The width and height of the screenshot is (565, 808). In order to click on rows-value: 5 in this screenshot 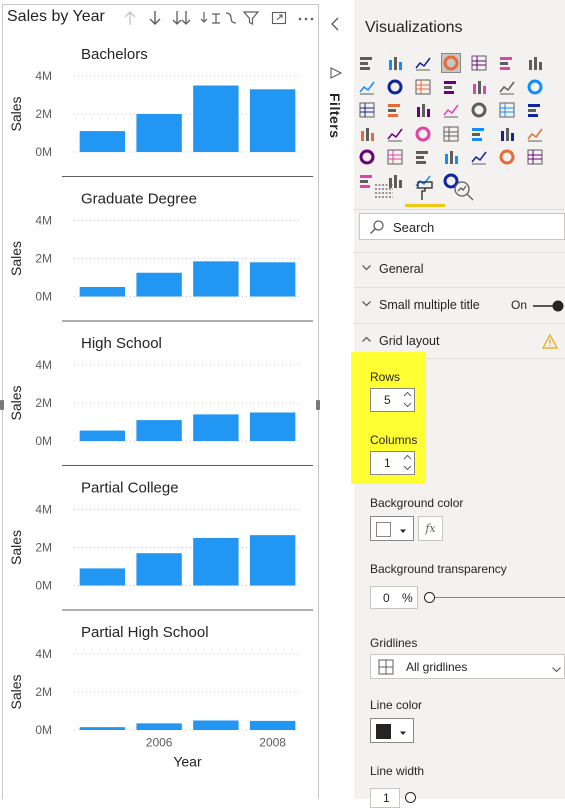, I will do `click(387, 400)`.